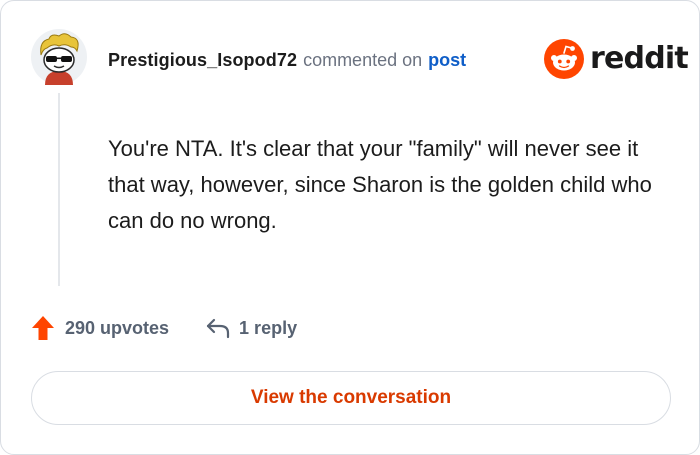 The height and width of the screenshot is (455, 700). I want to click on view-conversation-button: View the conversation, so click(351, 398).